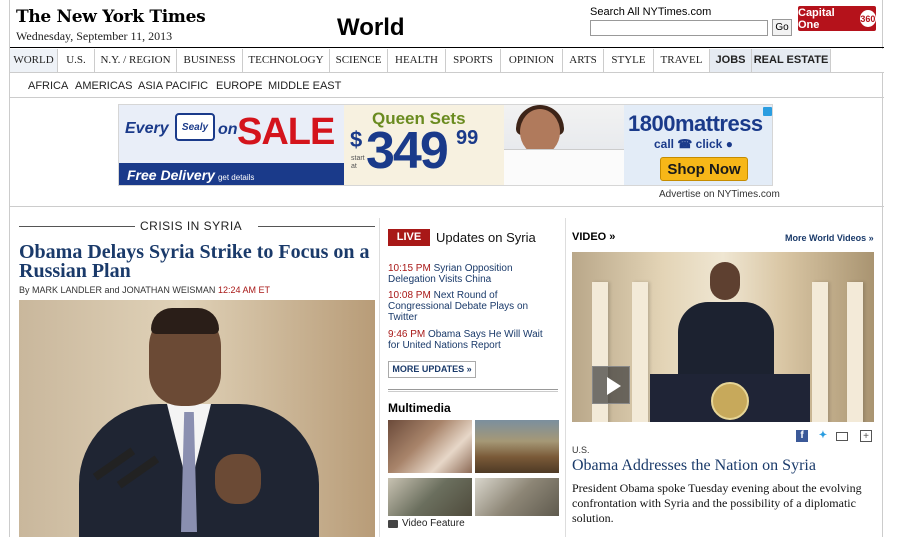 The image size is (898, 537). What do you see at coordinates (228, 129) in the screenshot?
I see `ad-on-text: on` at bounding box center [228, 129].